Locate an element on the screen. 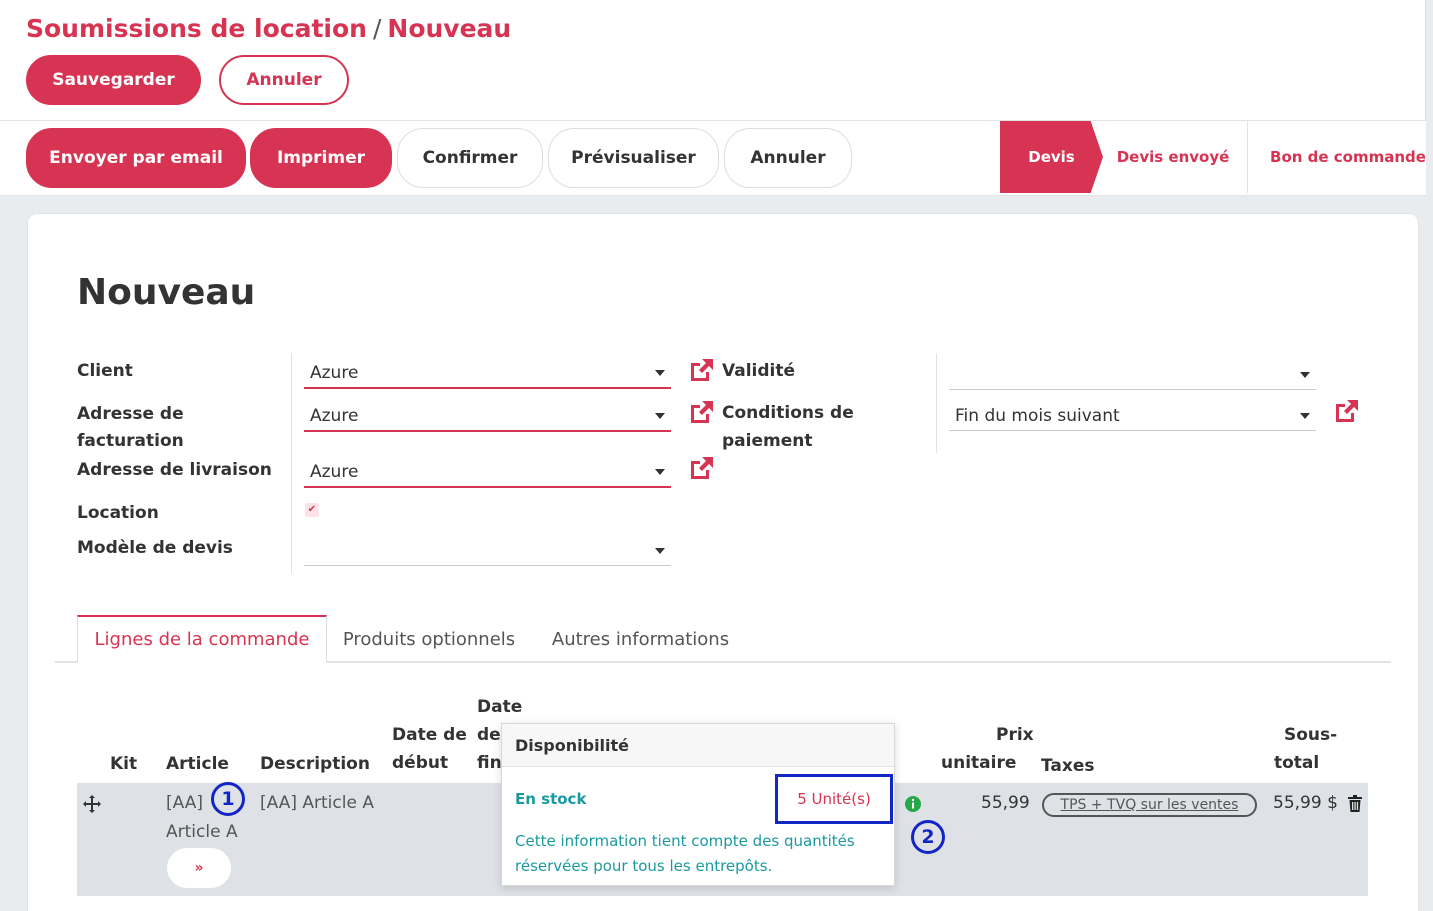  trash-icon is located at coordinates (1355, 803).